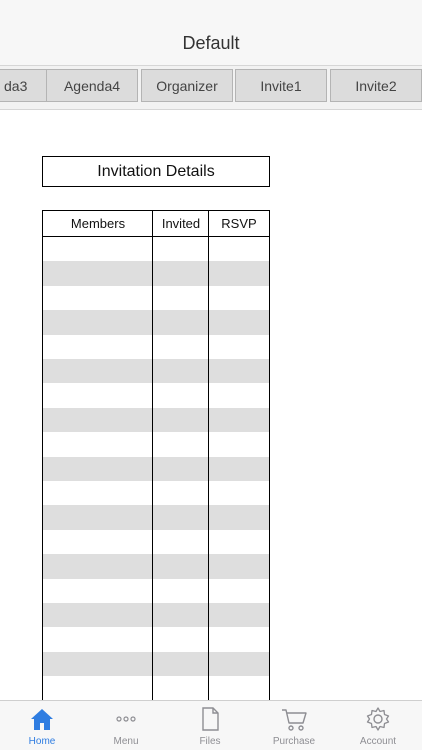 This screenshot has width=422, height=751. I want to click on tabbar-item-home: Home, so click(42, 726).